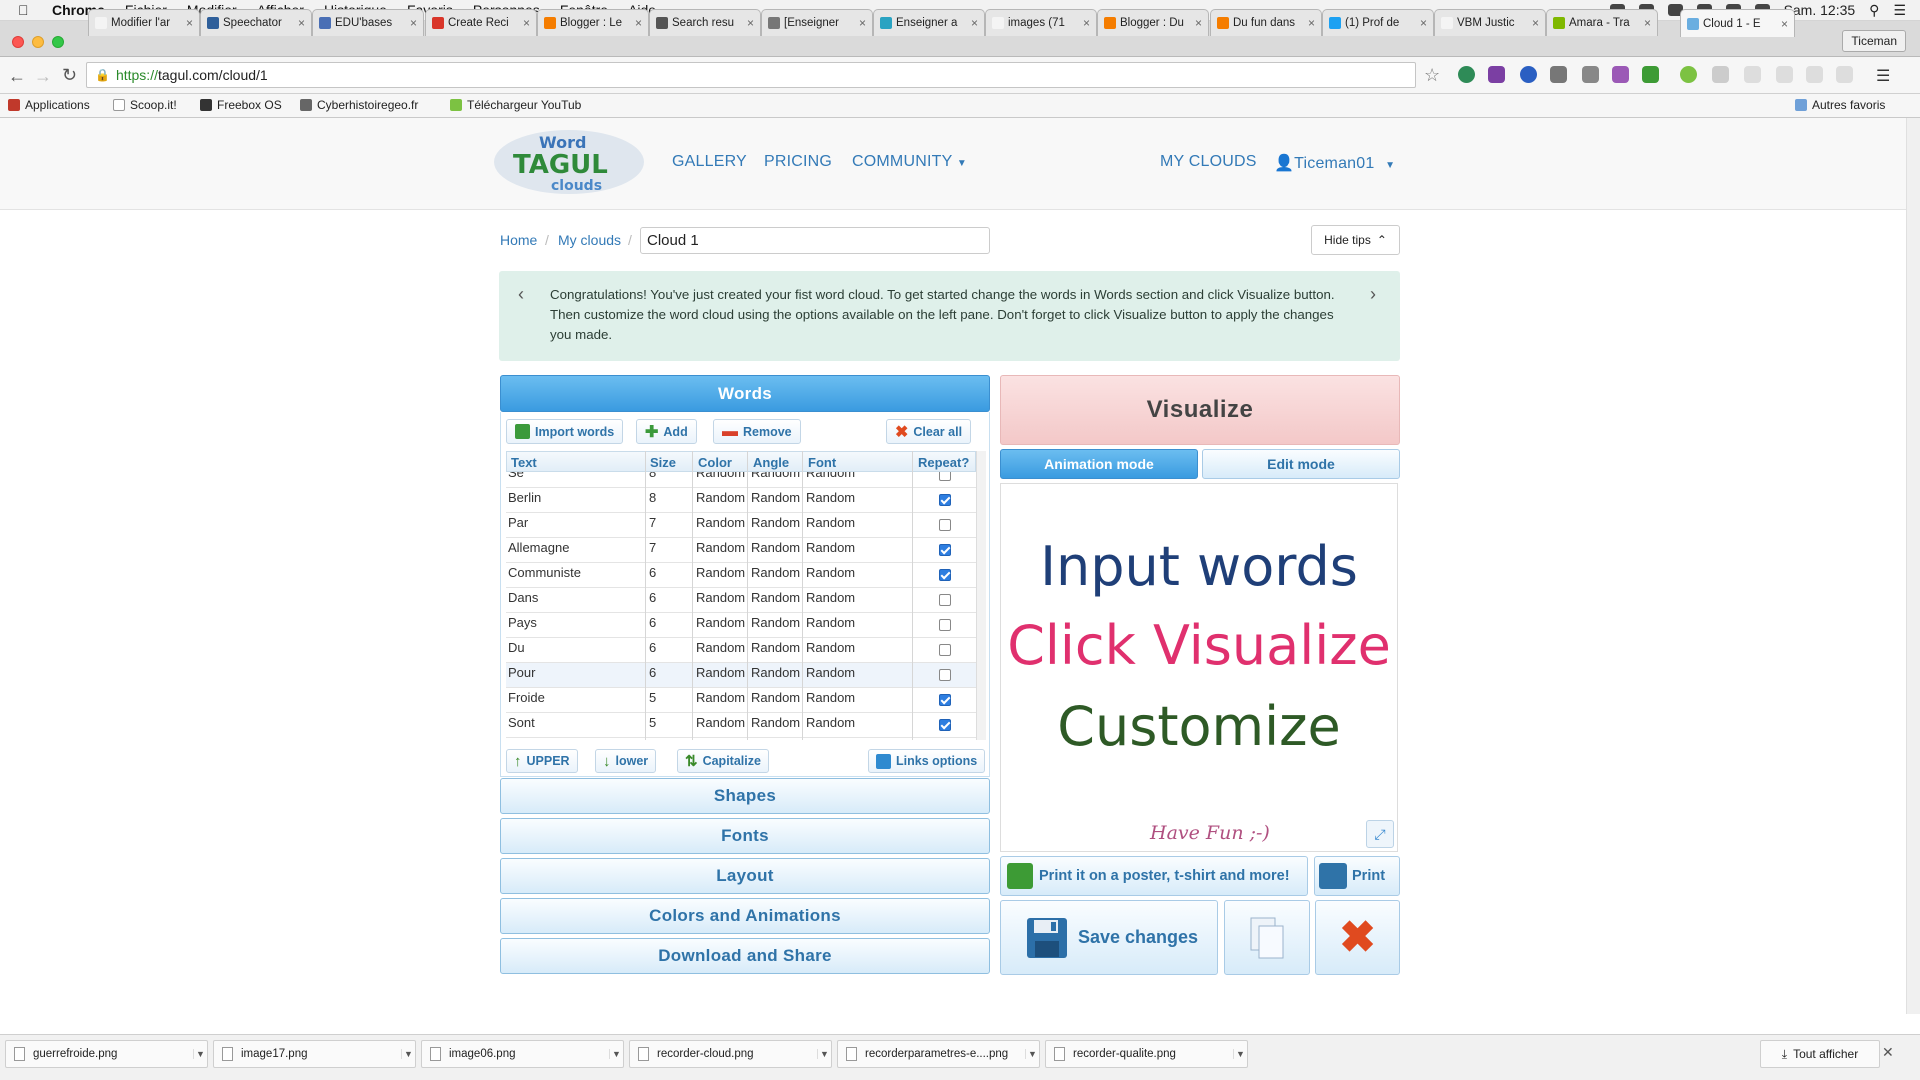 This screenshot has width=1920, height=1080. Describe the element at coordinates (49, 105) in the screenshot. I see `bookmark-applications: Applications` at that location.